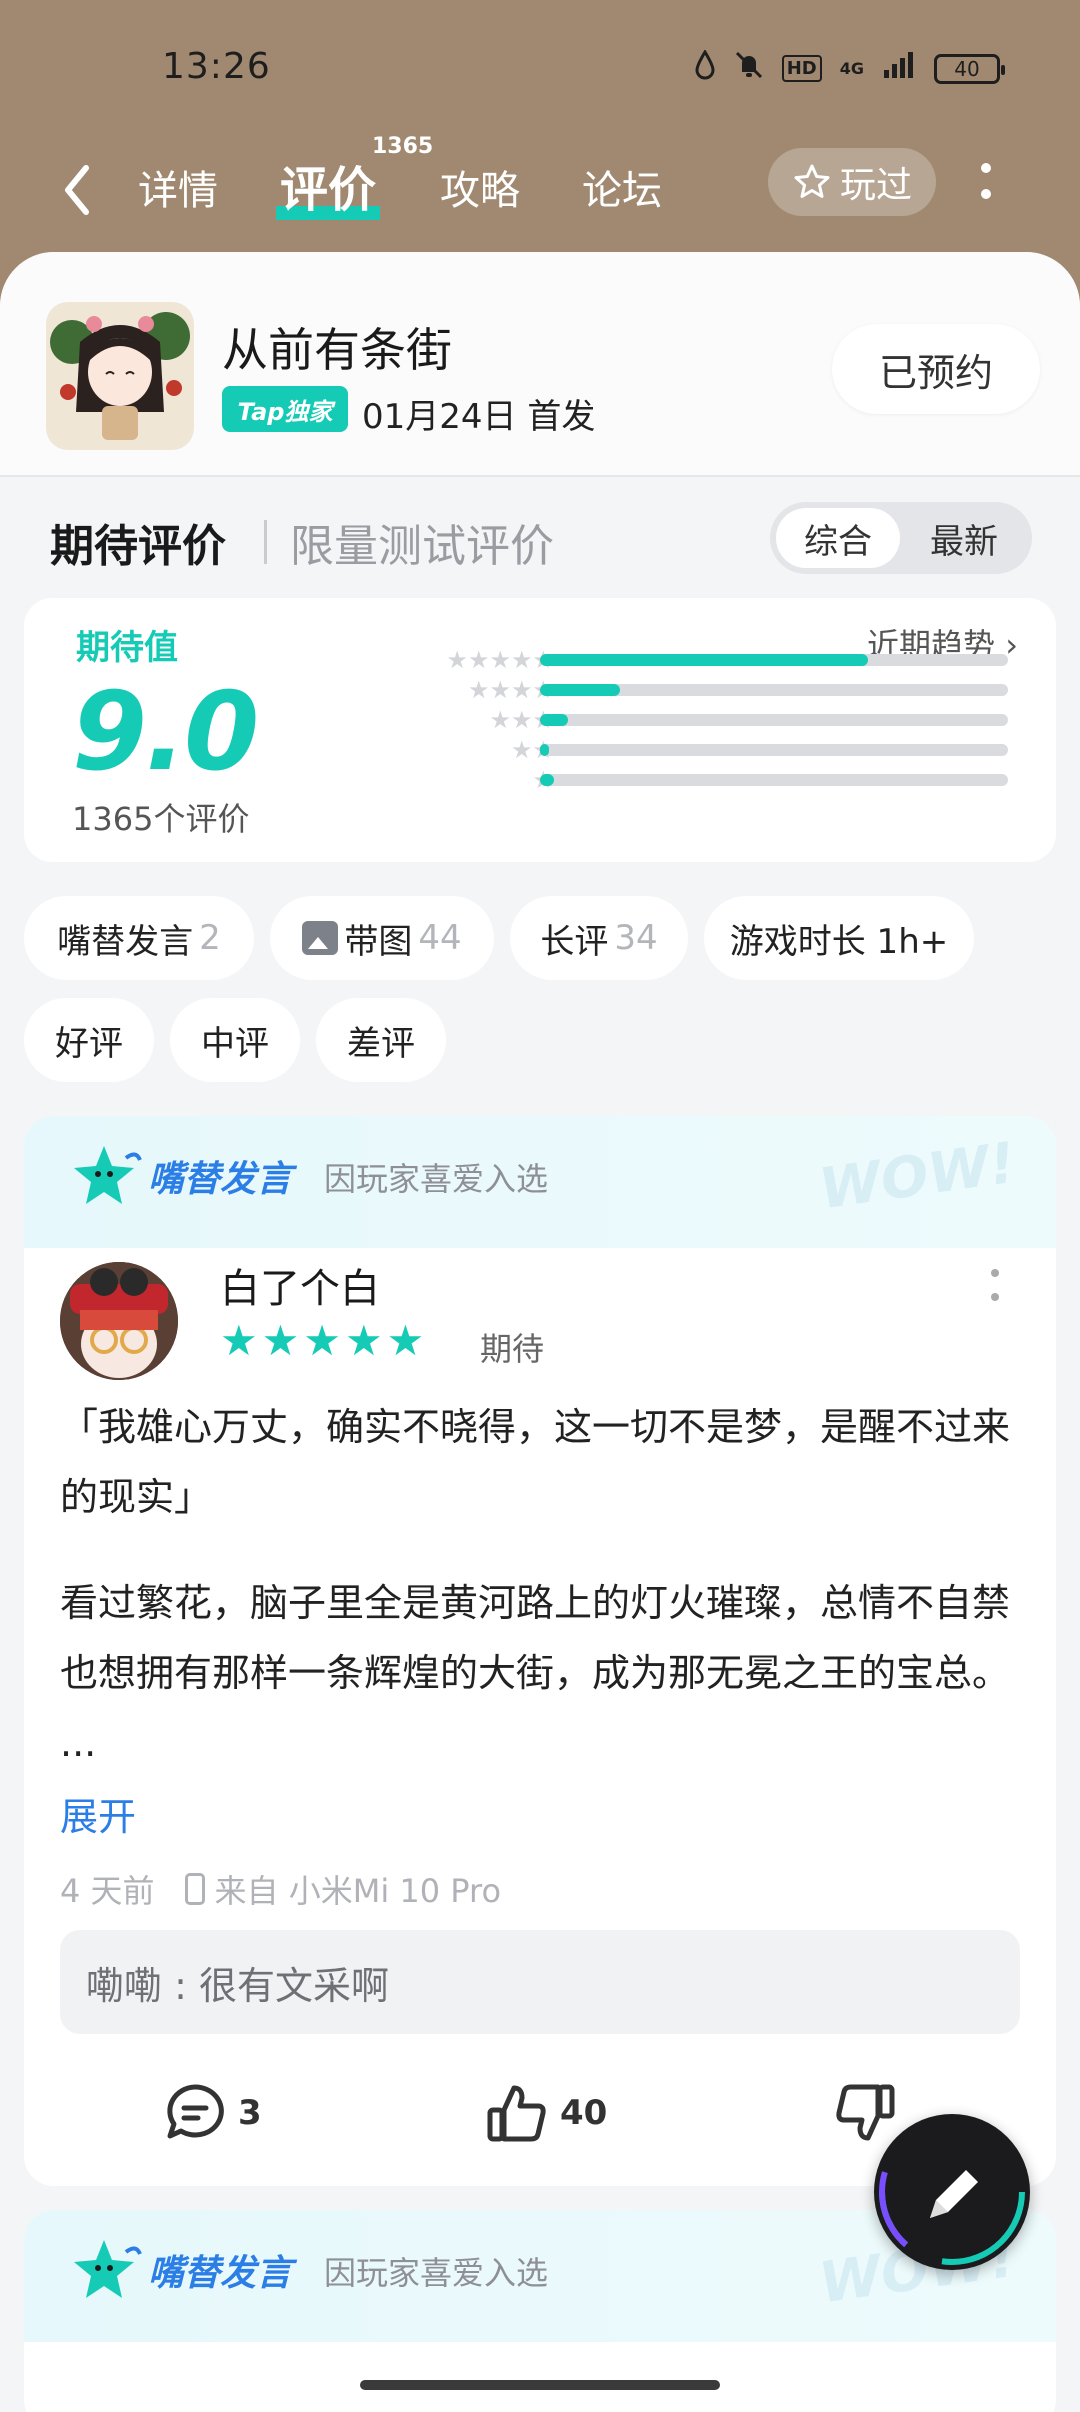 Image resolution: width=1080 pixels, height=2412 pixels. What do you see at coordinates (300, 1285) in the screenshot?
I see `user-name: 白了个白` at bounding box center [300, 1285].